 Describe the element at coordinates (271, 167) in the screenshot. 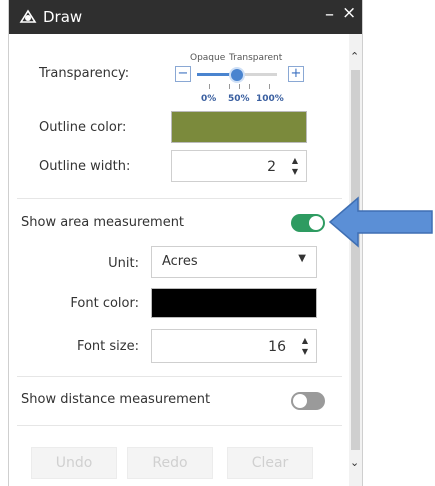

I see `outline-width-value: 2` at that location.